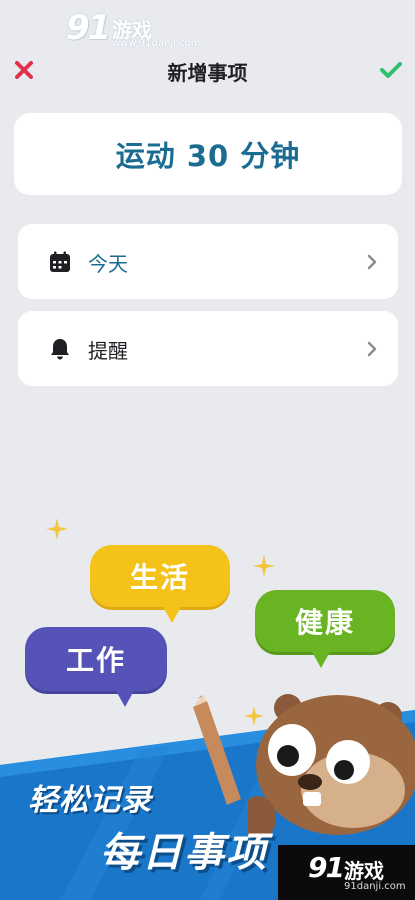  Describe the element at coordinates (159, 577) in the screenshot. I see `bubble-life-label: 生活` at that location.